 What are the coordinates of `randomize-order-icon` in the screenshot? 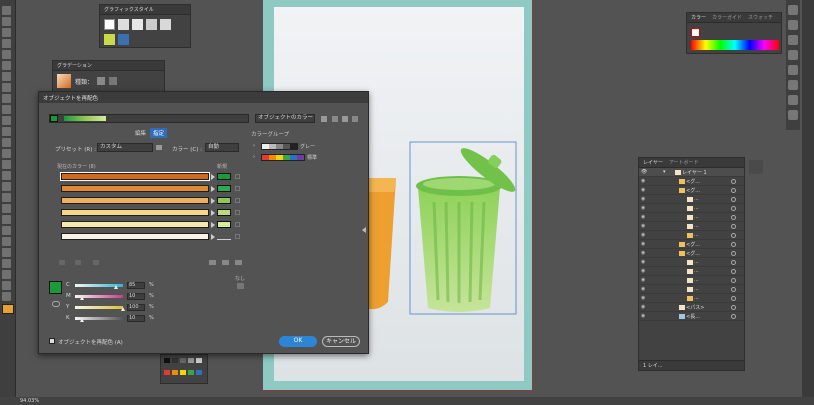 It's located at (238, 262).